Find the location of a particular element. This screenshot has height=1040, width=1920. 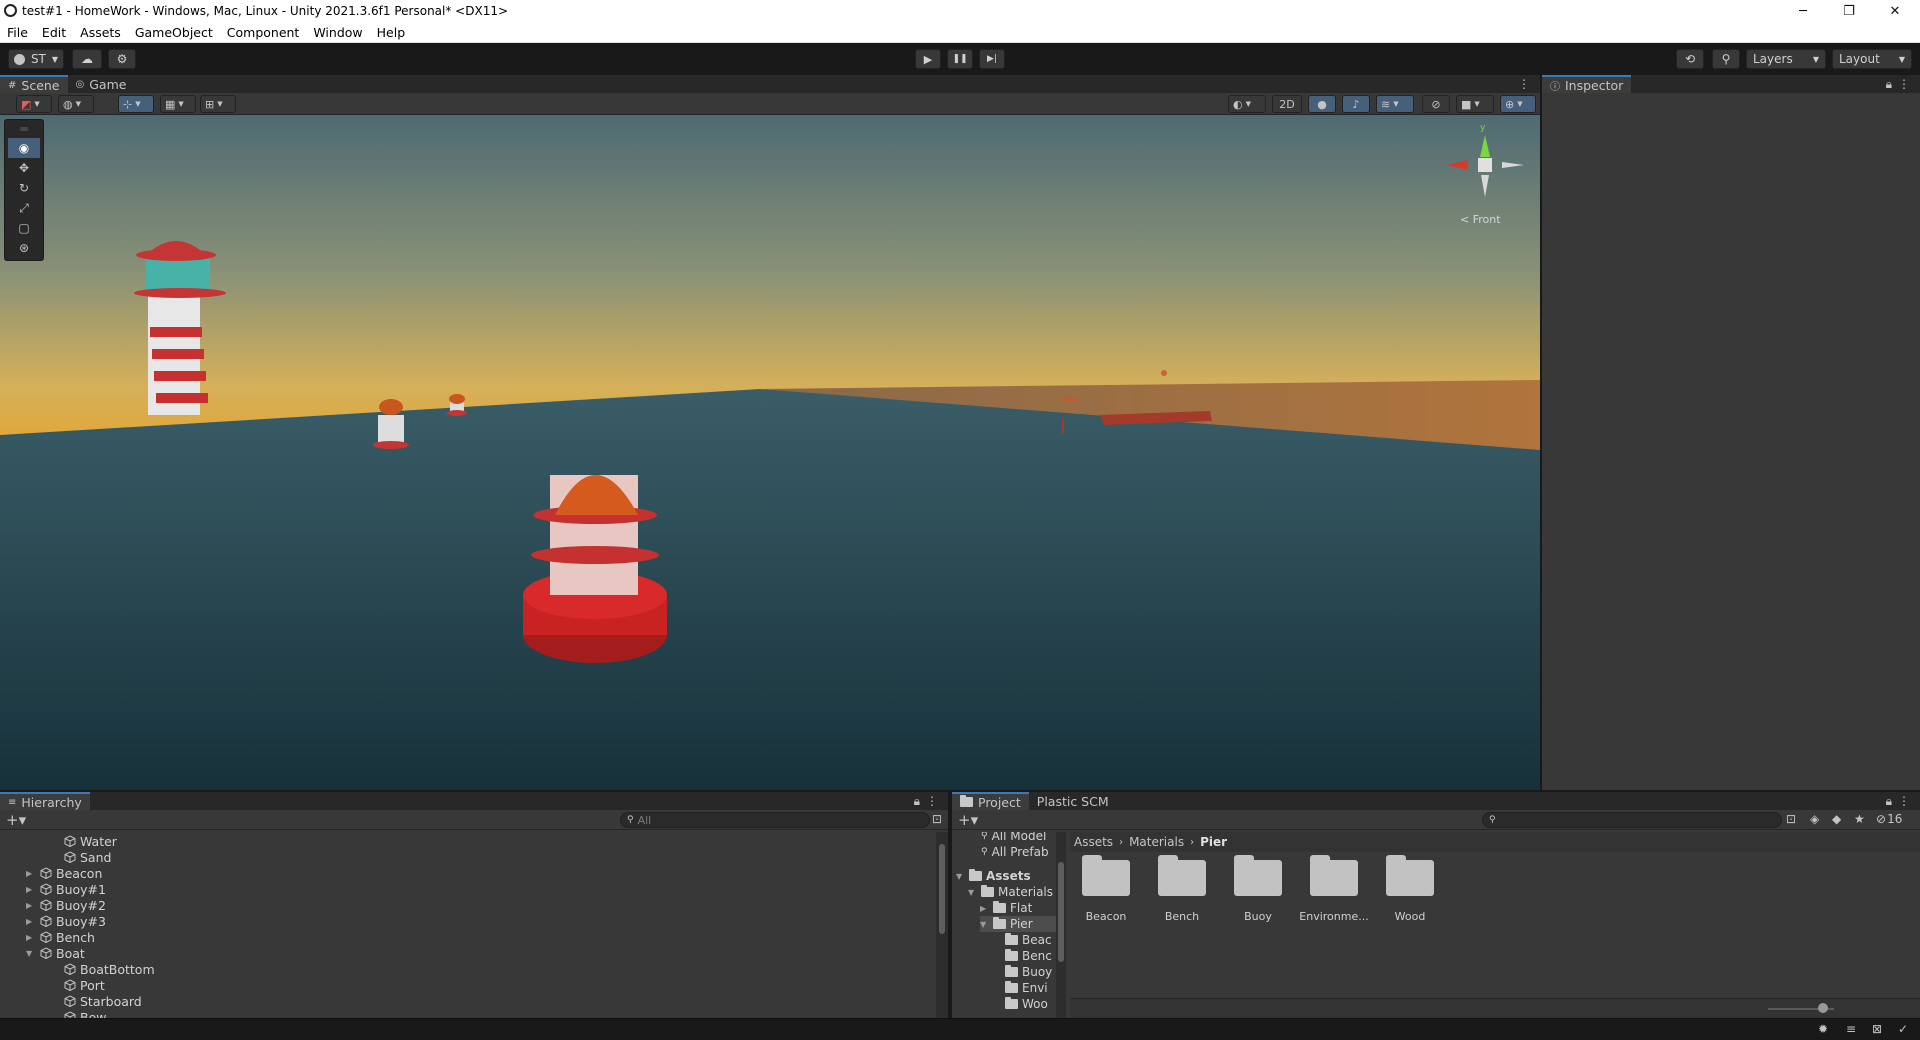

minimize-button: ─ is located at coordinates (1803, 11).